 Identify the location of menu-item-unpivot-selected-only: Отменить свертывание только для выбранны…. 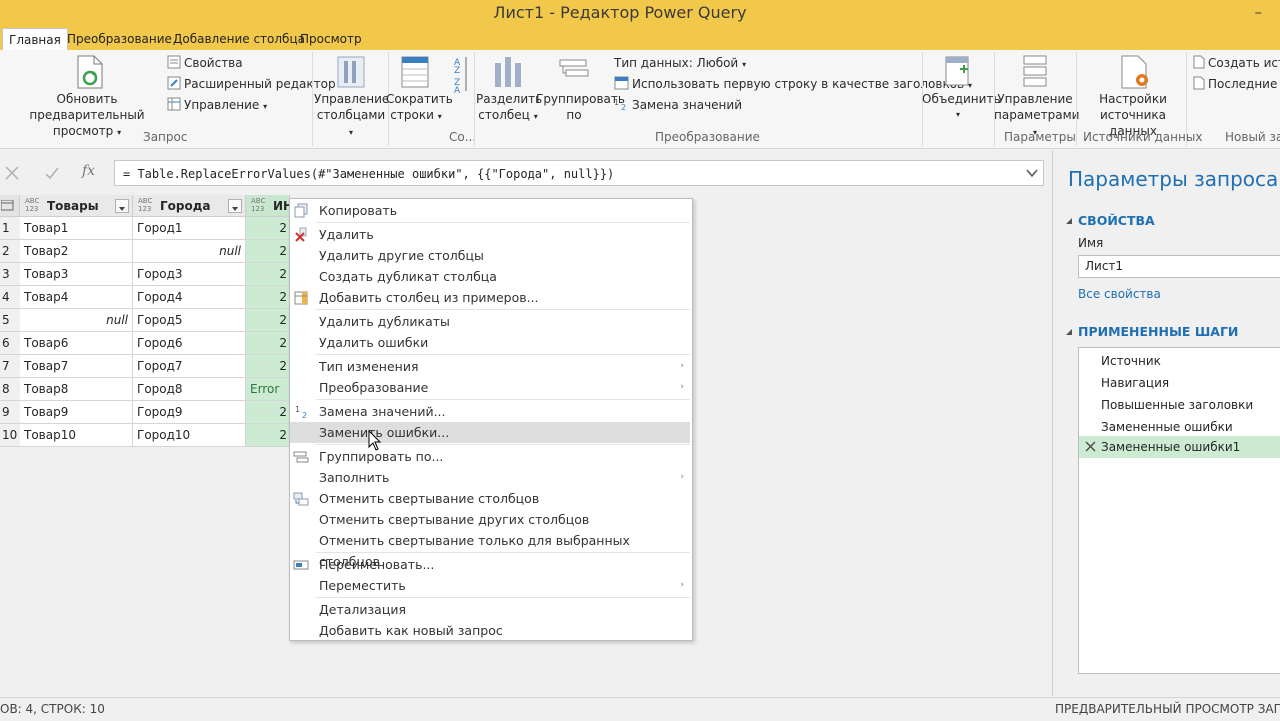
(490, 549).